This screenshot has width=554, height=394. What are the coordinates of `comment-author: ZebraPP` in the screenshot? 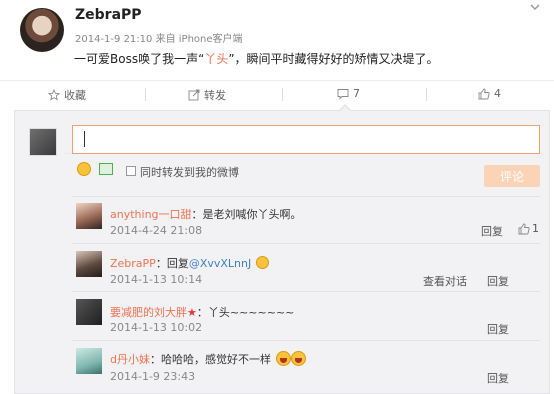 It's located at (133, 263).